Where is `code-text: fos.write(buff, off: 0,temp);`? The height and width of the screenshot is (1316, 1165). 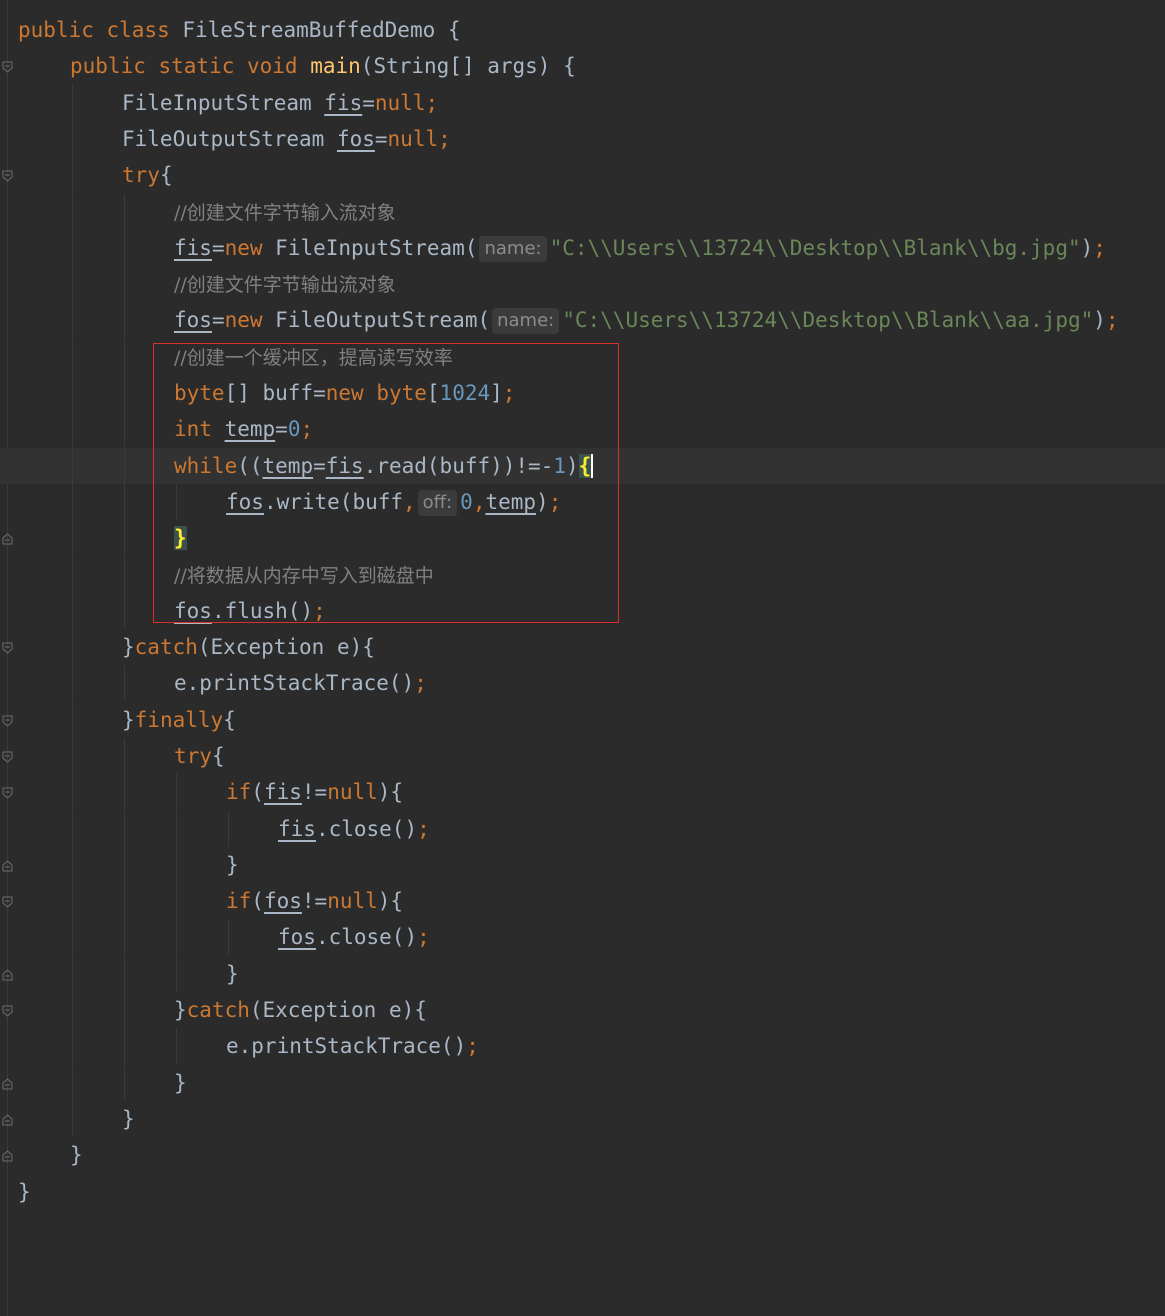
code-text: fos.write(buff, off: 0,temp); is located at coordinates (393, 502).